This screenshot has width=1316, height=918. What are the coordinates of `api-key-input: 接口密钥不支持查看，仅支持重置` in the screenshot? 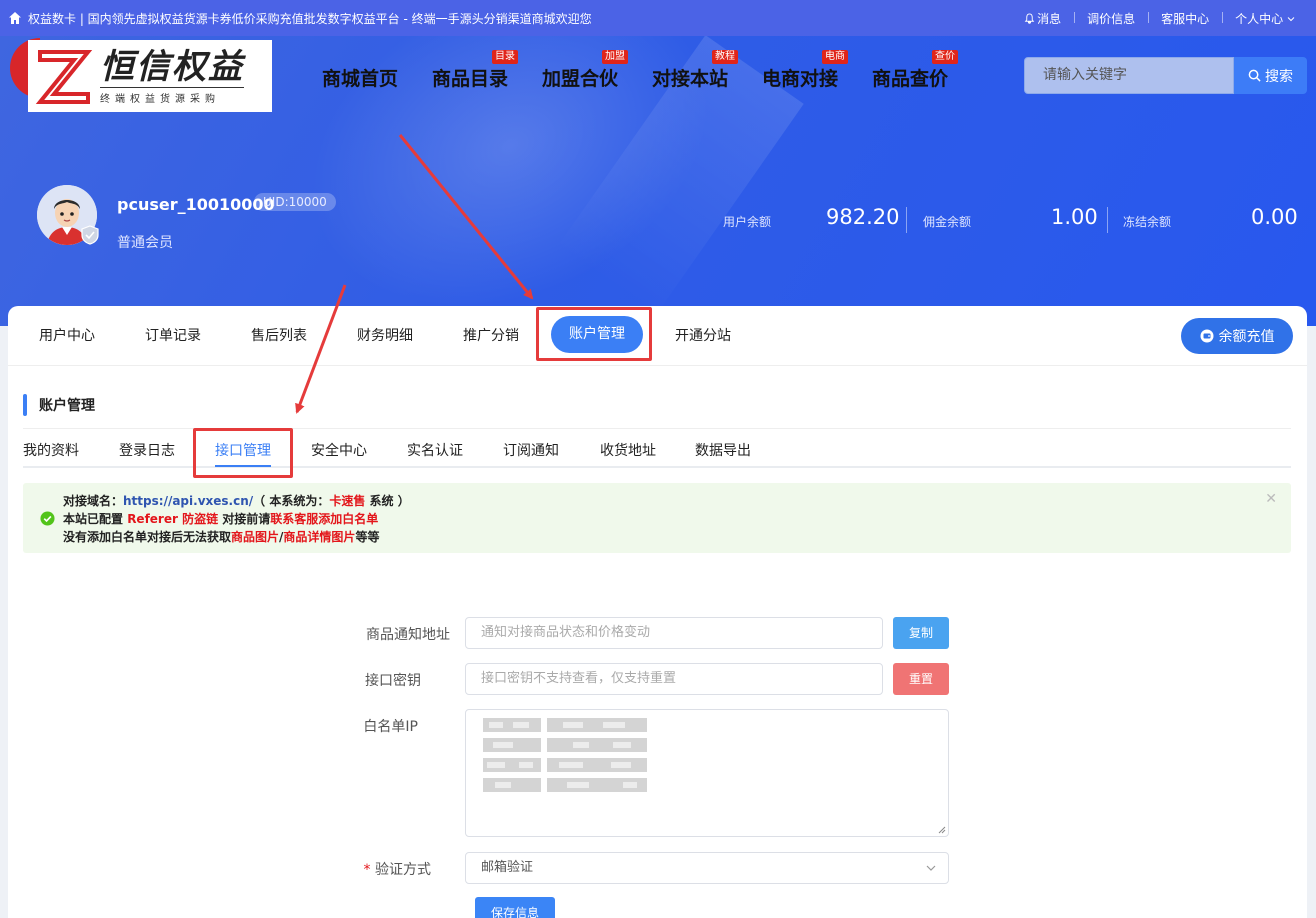 It's located at (674, 679).